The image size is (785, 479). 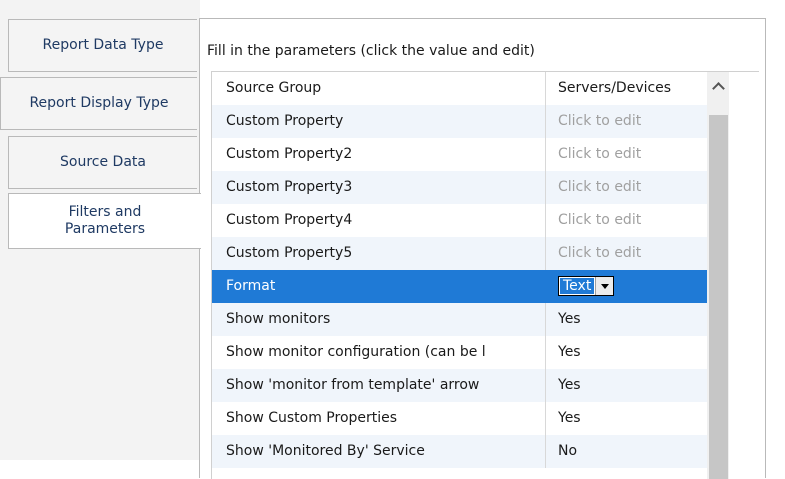 I want to click on tab-filters-and-parameters: Filters and Parameters, so click(x=104, y=221).